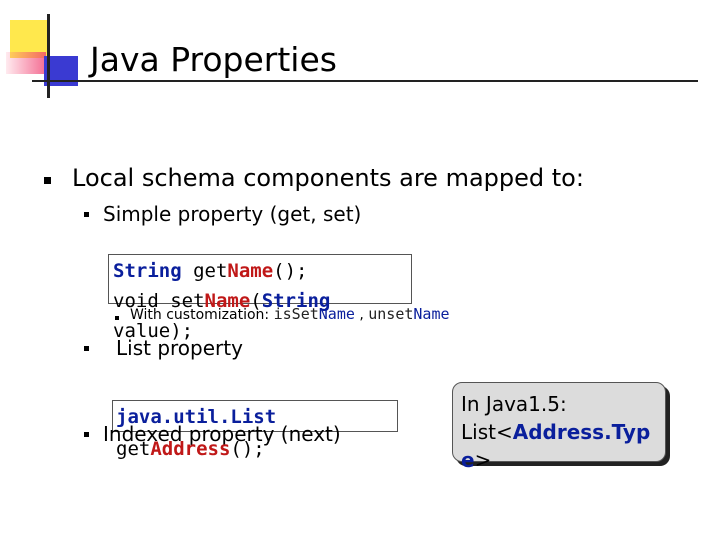  Describe the element at coordinates (409, 314) in the screenshot. I see `unset-method: unsetName` at that location.